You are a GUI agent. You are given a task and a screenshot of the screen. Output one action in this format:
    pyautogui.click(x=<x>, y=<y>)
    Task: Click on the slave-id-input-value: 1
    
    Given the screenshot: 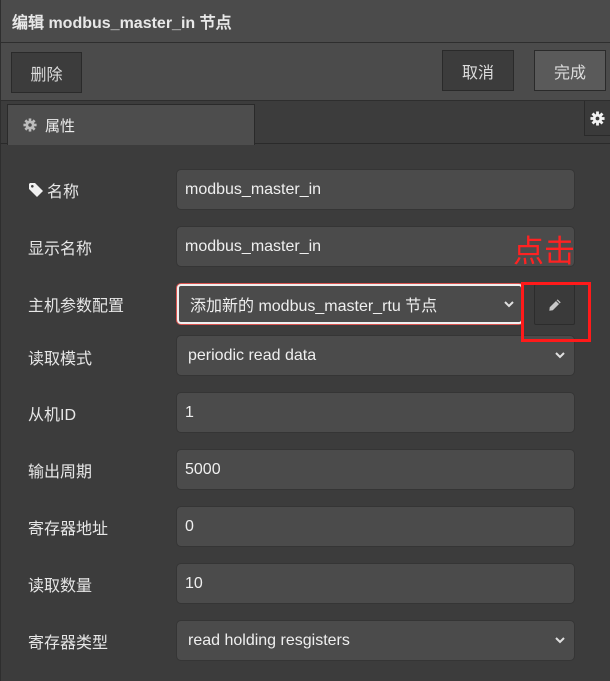 What is the action you would take?
    pyautogui.click(x=189, y=412)
    